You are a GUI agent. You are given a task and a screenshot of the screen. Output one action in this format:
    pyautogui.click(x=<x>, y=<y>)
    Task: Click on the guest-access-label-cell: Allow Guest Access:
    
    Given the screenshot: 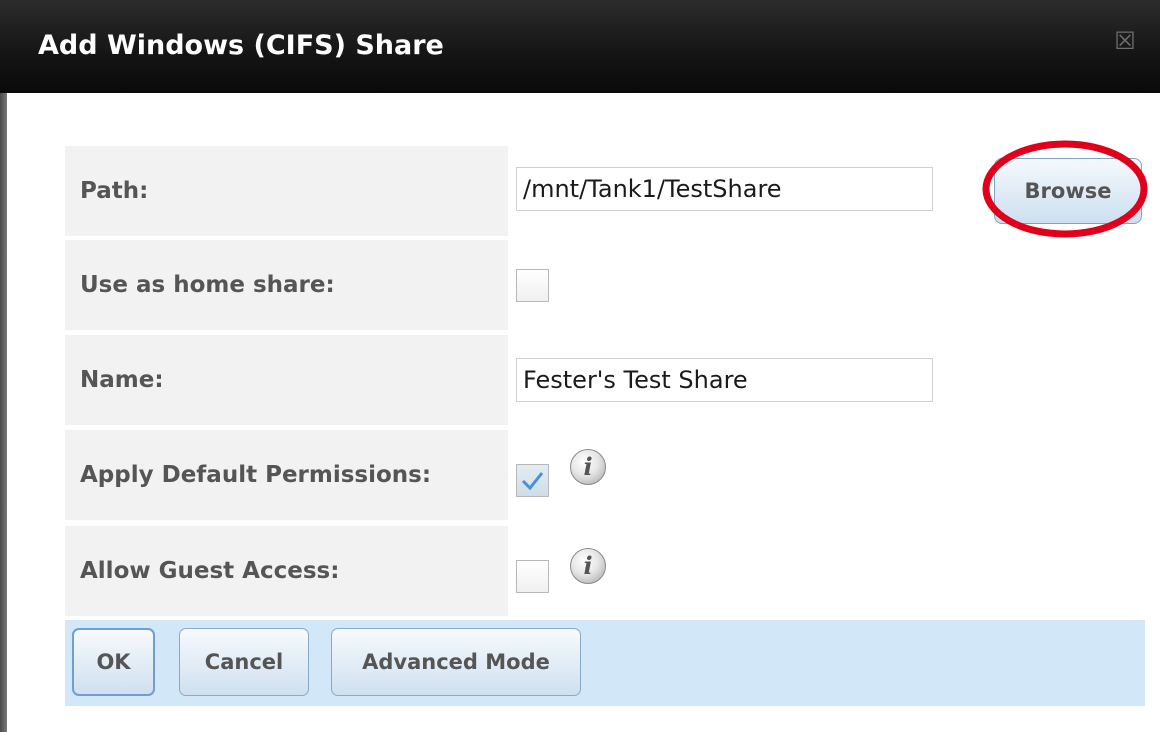 What is the action you would take?
    pyautogui.click(x=286, y=571)
    